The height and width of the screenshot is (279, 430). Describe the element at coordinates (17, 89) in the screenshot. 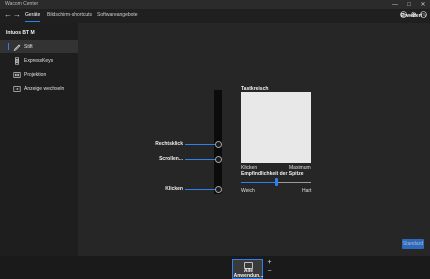

I see `display-toggle-icon` at that location.